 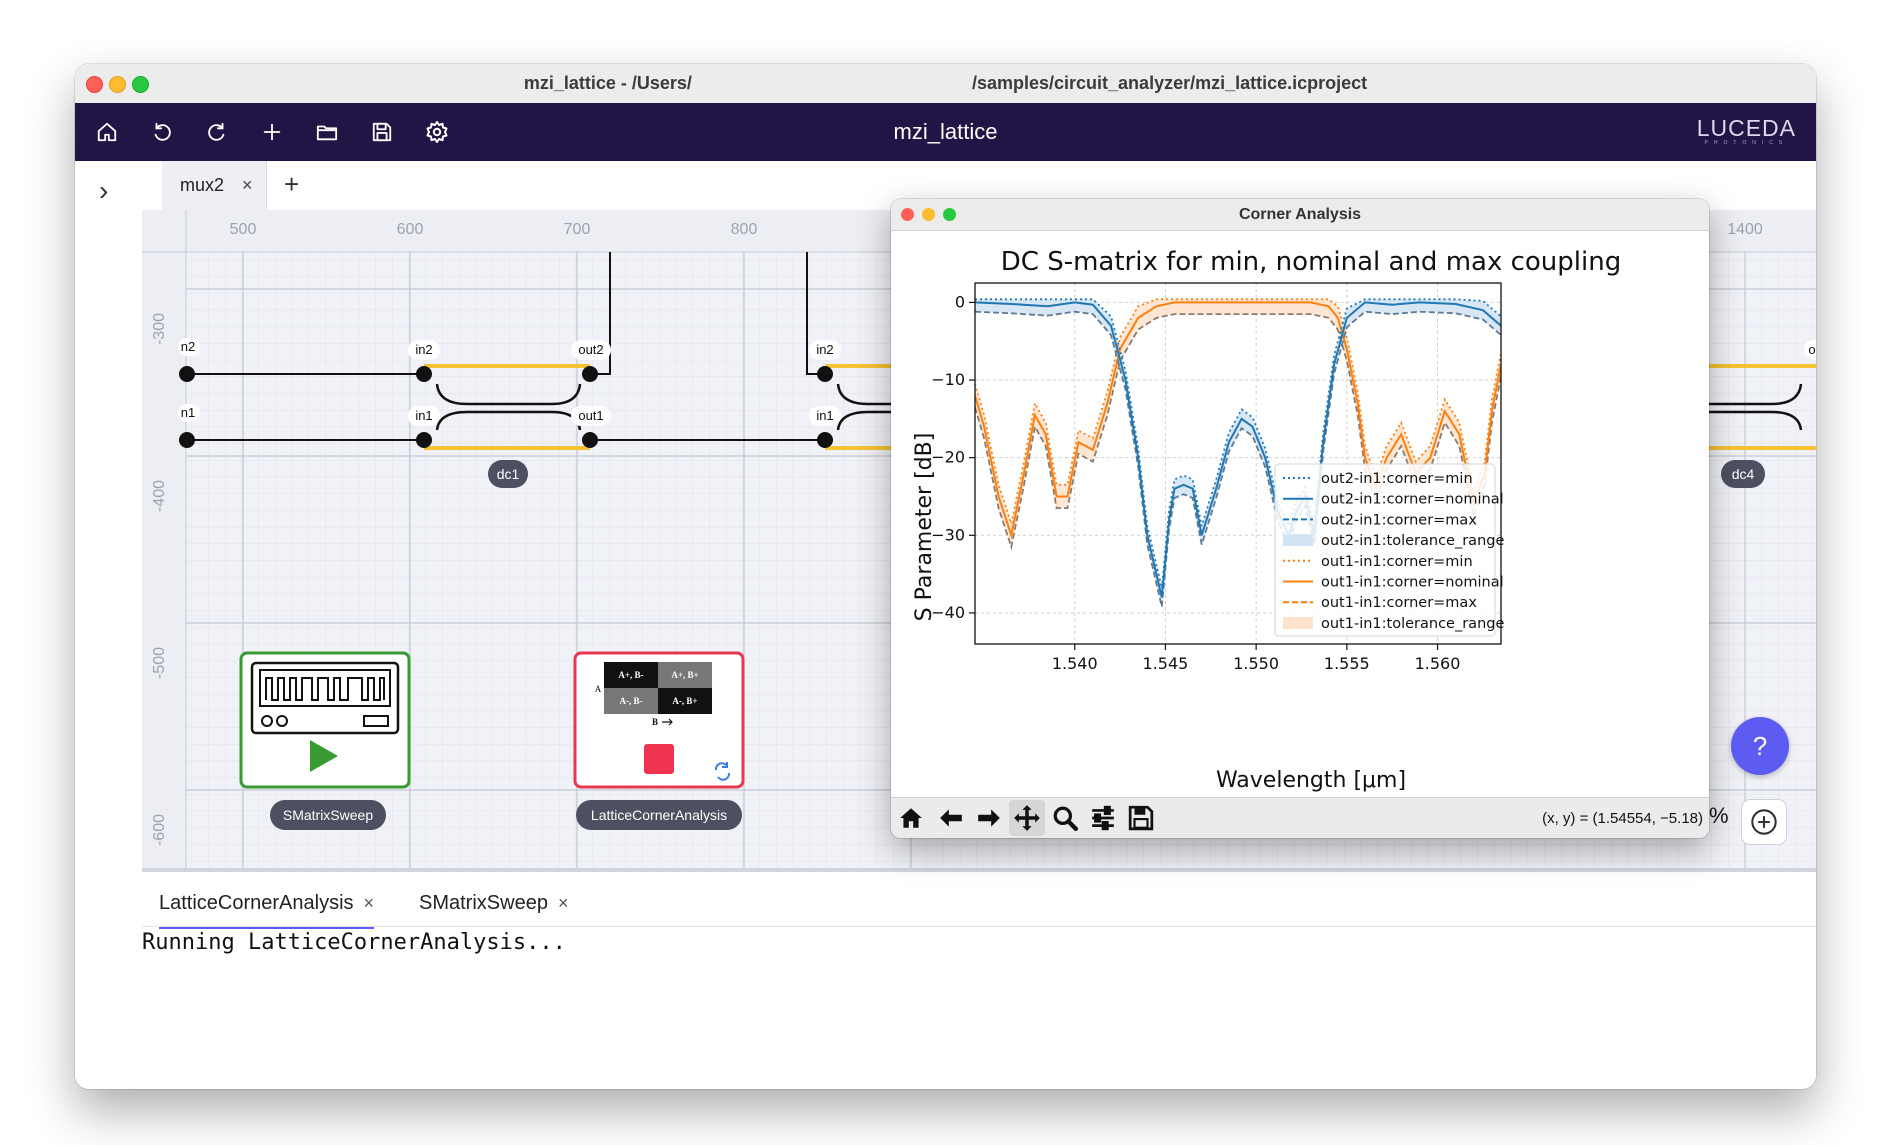 I want to click on logo-subtext: PHOTONICS, so click(x=1746, y=143).